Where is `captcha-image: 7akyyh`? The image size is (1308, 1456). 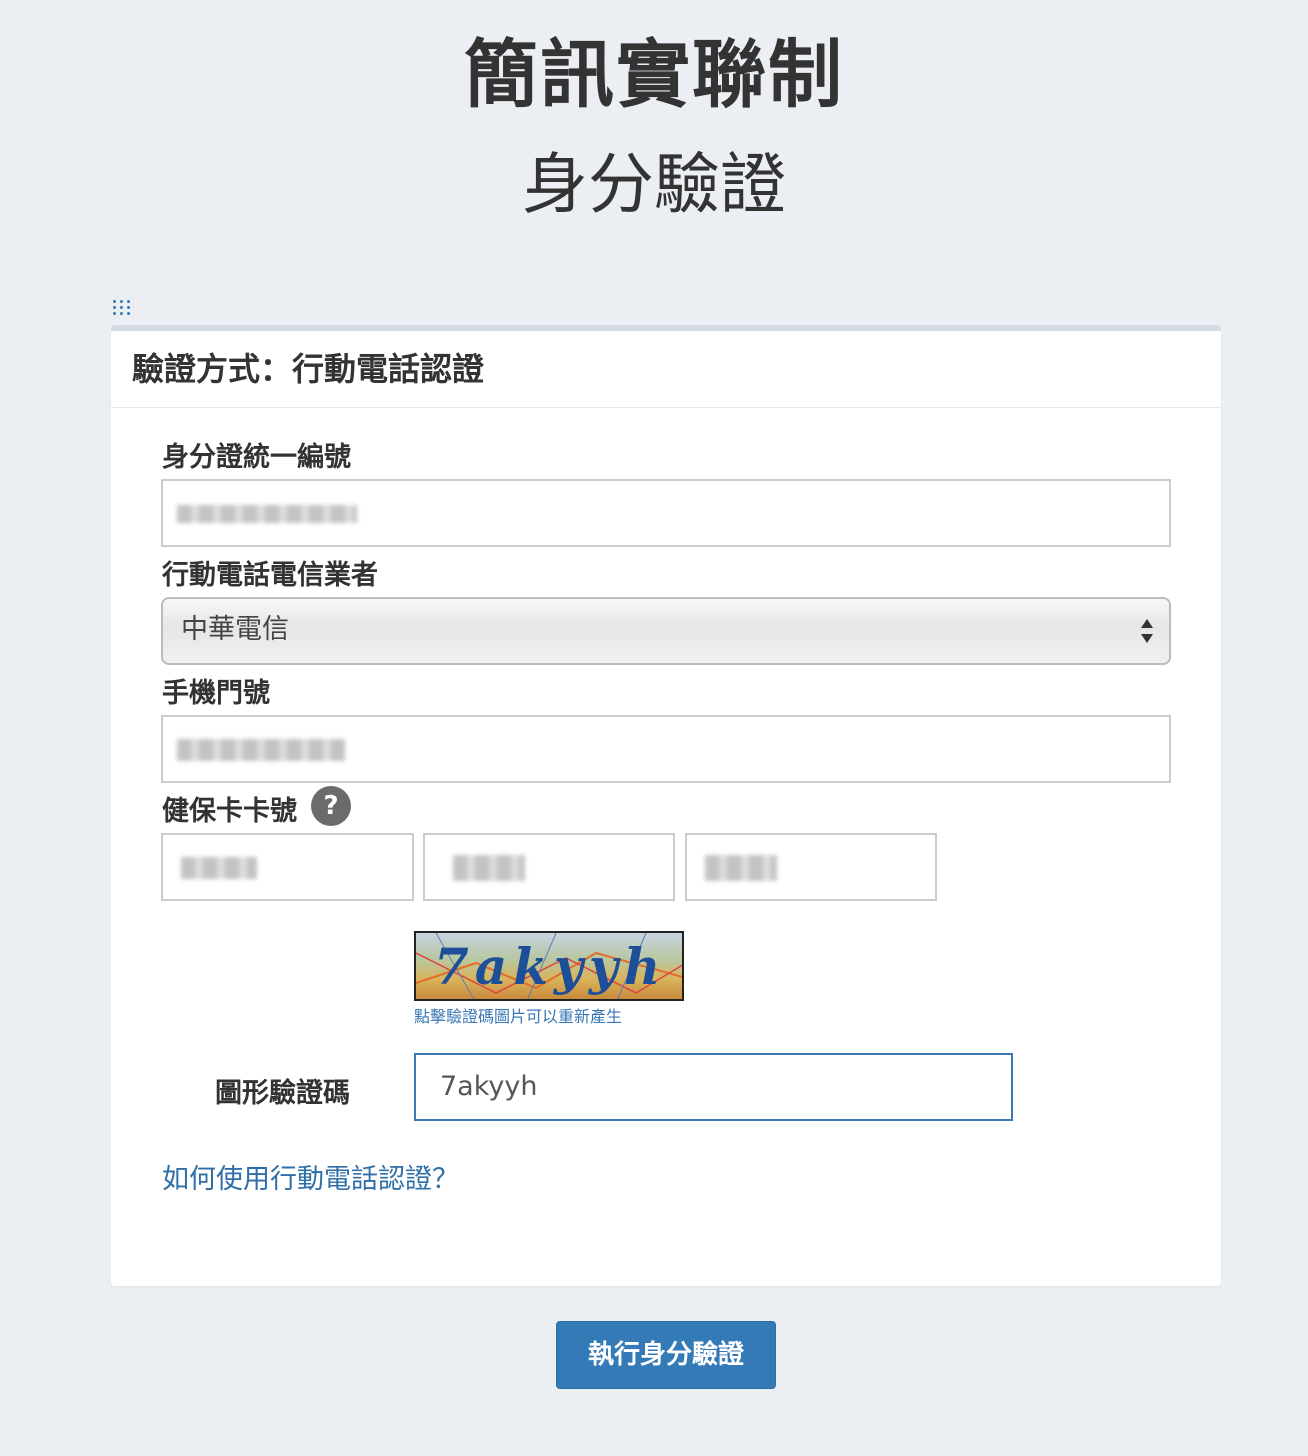 captcha-image: 7akyyh is located at coordinates (549, 966).